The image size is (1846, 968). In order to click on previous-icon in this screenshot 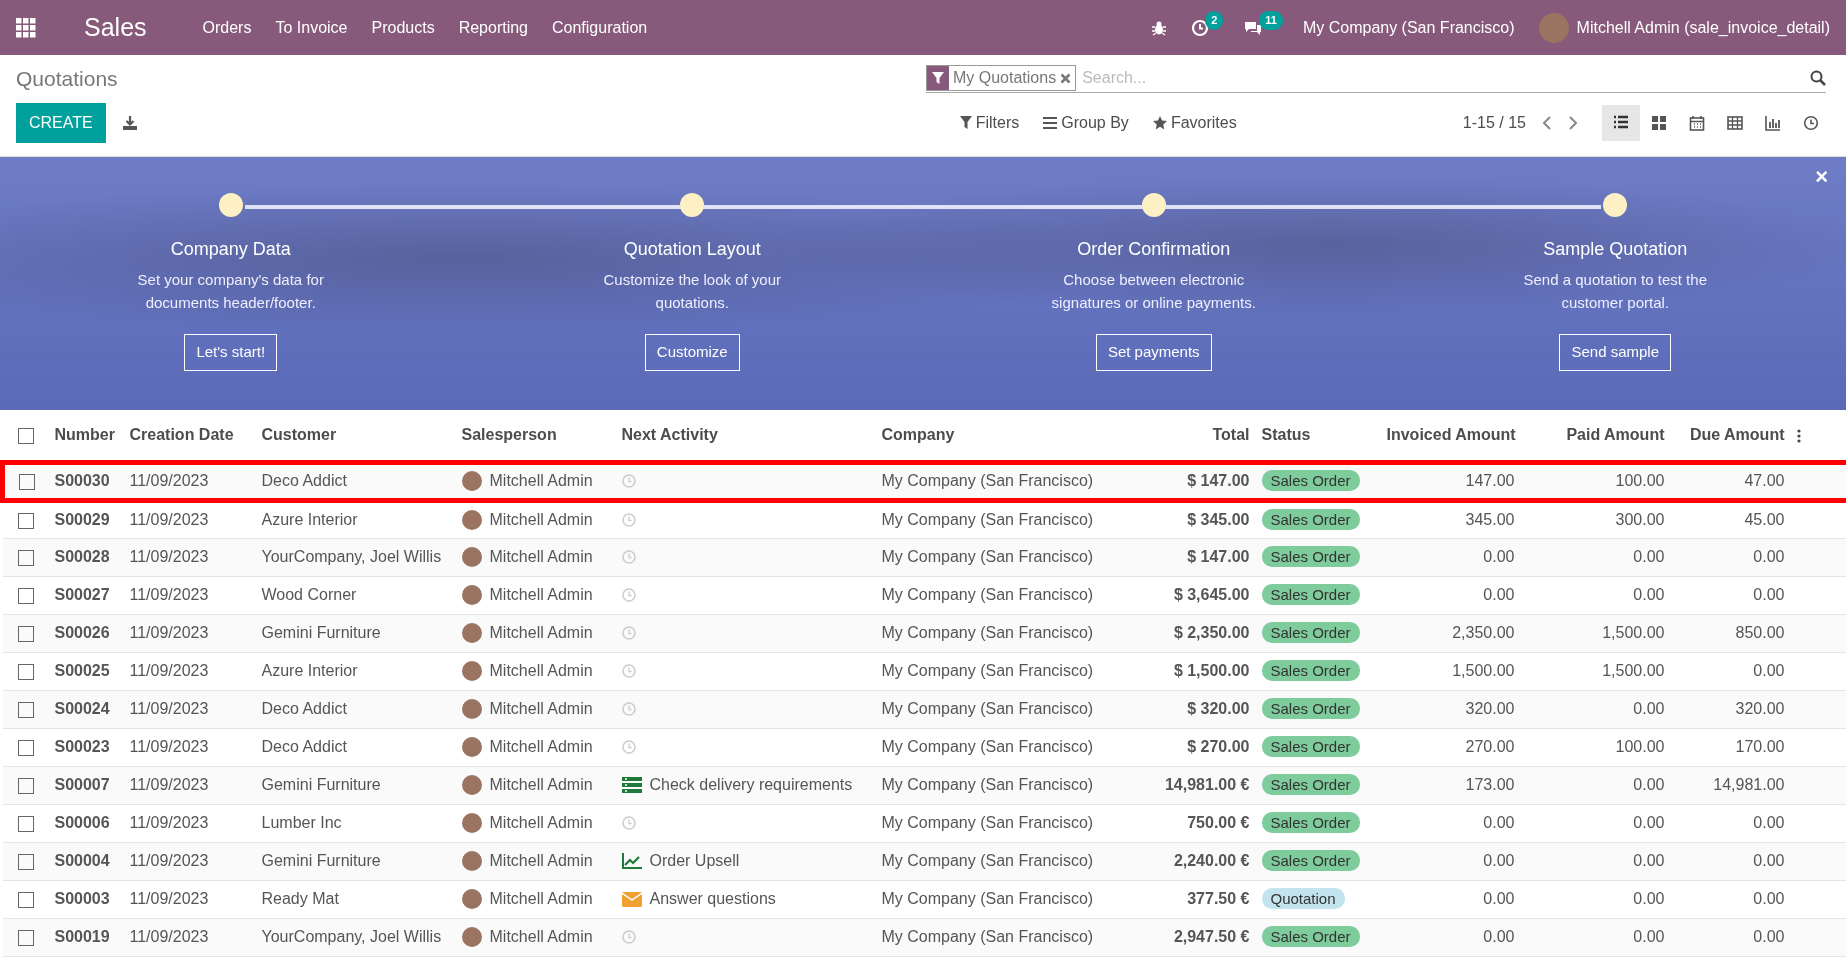, I will do `click(1547, 122)`.